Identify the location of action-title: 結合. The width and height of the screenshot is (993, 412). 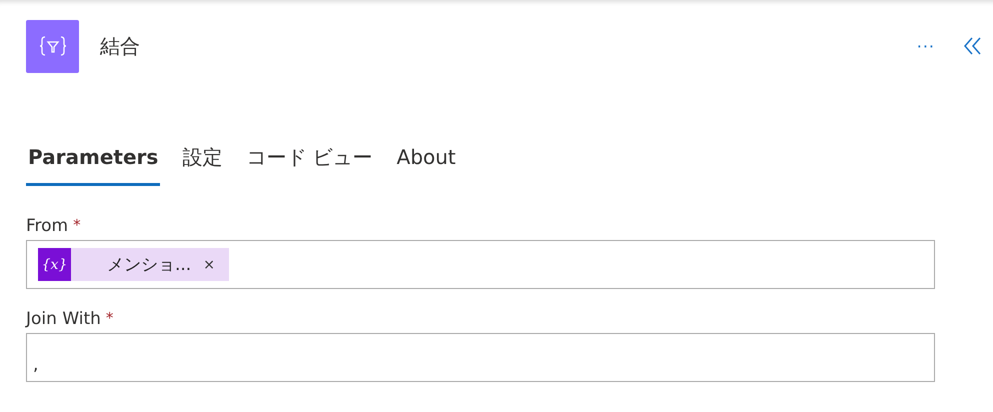
(120, 46).